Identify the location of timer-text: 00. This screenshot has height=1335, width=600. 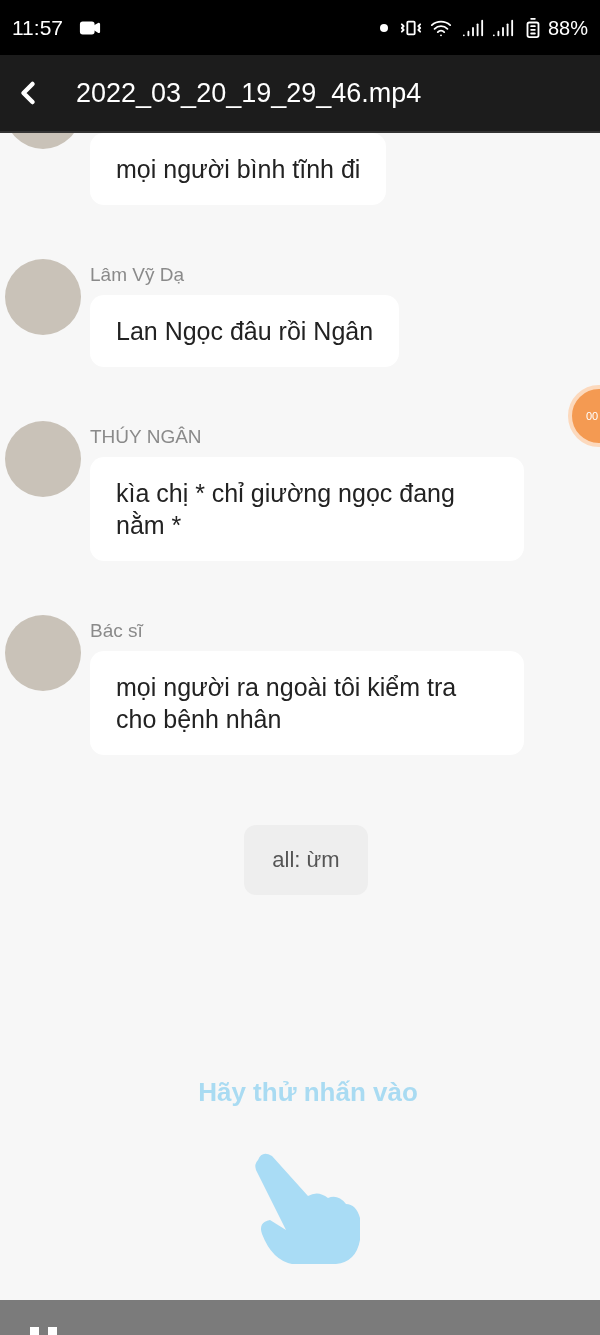
(592, 416).